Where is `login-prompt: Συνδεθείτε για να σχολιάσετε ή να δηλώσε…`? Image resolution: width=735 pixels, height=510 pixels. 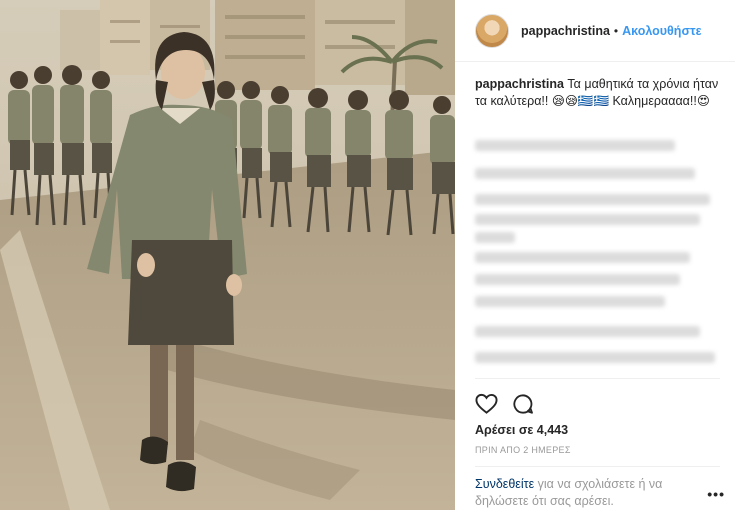
login-prompt: Συνδεθείτε για να σχολιάσετε ή να δηλώσε… is located at coordinates (582, 493).